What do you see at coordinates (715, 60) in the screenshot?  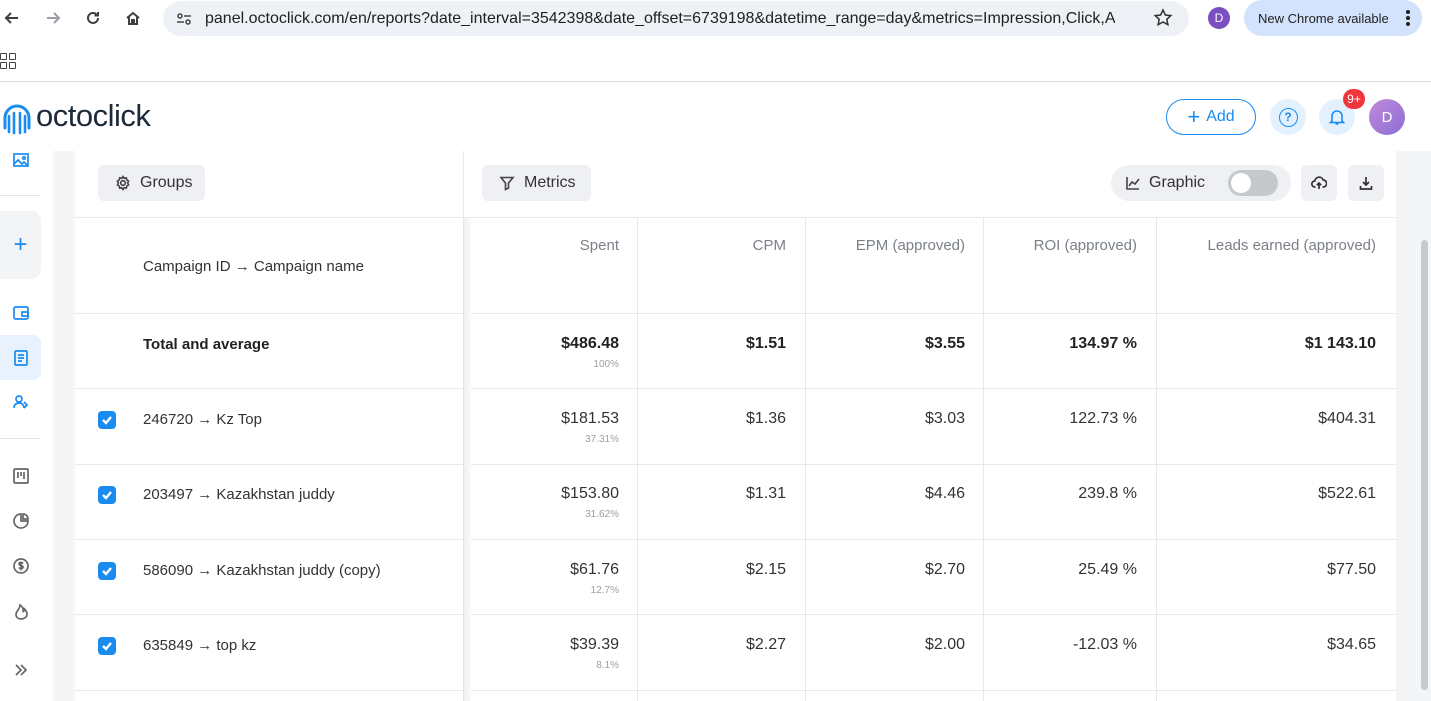 I see `bookmarks-bar` at bounding box center [715, 60].